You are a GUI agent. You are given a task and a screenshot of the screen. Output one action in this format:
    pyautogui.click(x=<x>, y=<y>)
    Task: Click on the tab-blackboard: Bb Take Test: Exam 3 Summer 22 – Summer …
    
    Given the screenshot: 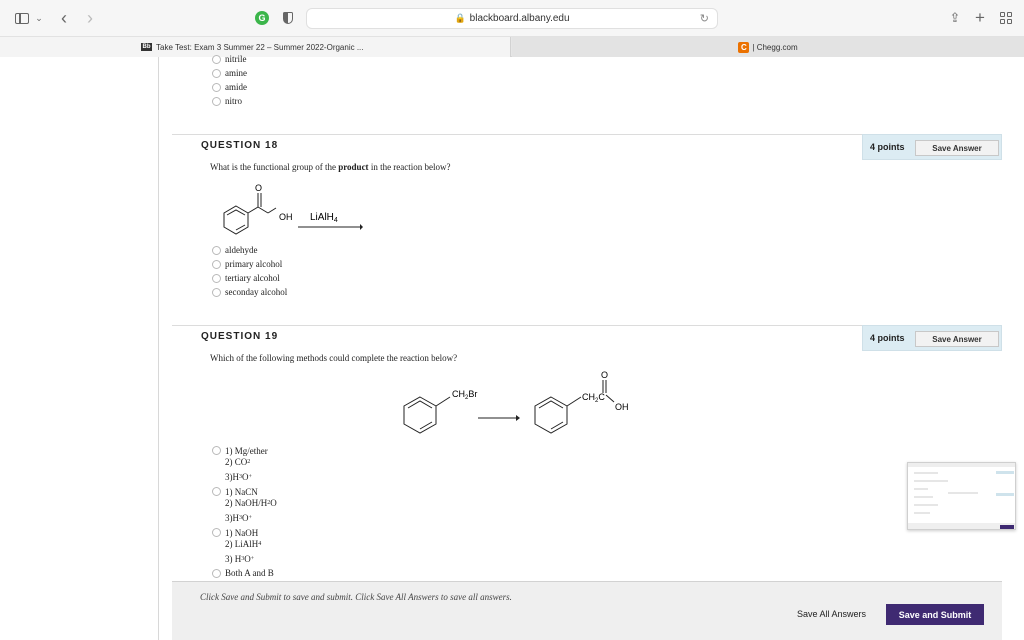 What is the action you would take?
    pyautogui.click(x=255, y=47)
    